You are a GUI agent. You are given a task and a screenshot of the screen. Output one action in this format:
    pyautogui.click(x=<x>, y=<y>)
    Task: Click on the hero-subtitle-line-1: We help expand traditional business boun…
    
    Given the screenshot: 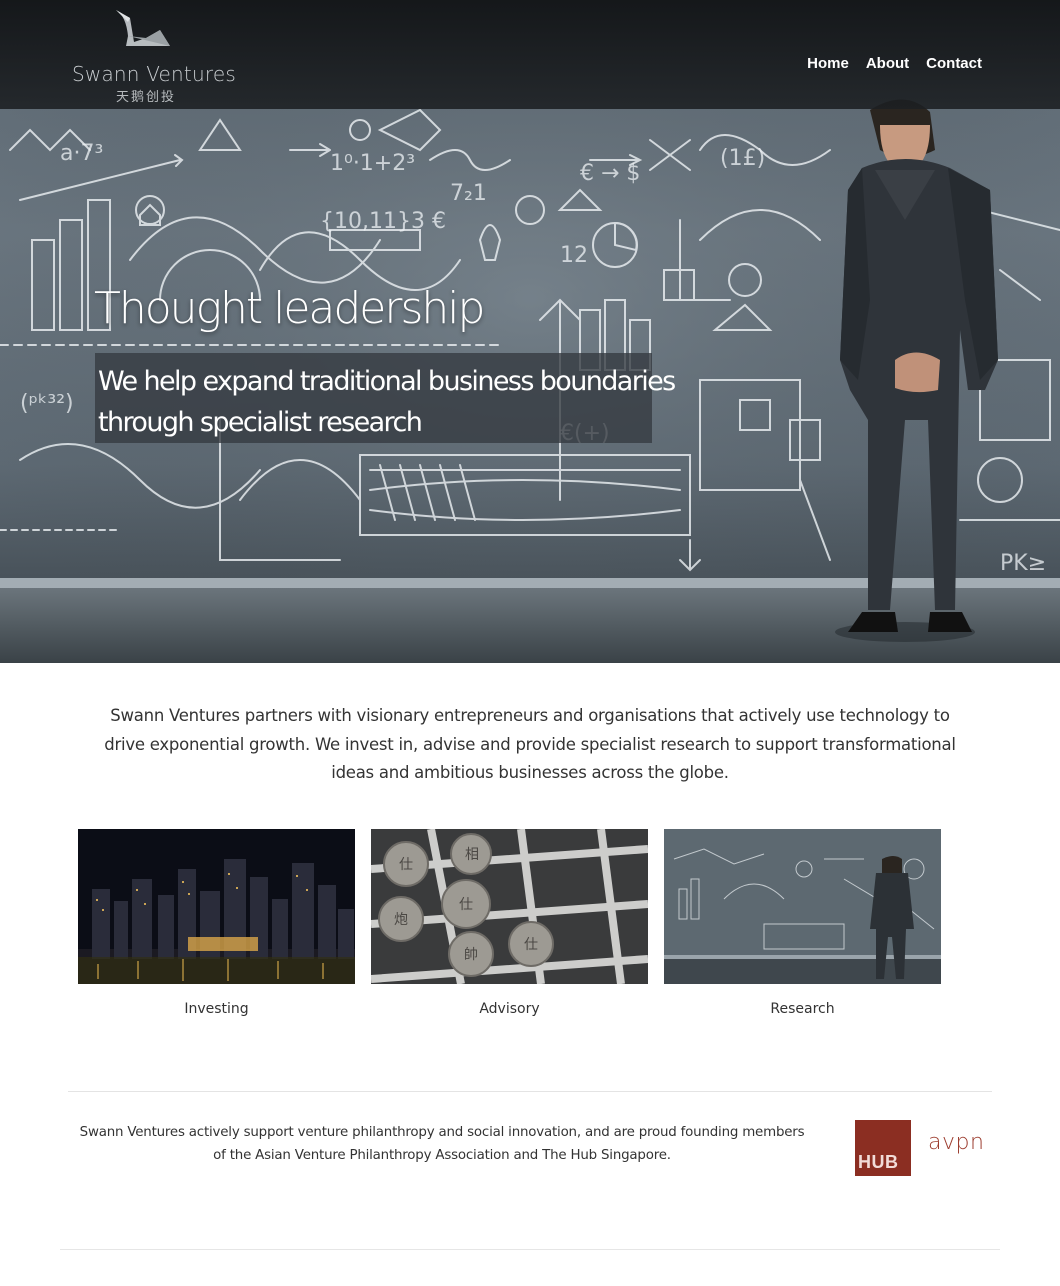 What is the action you would take?
    pyautogui.click(x=387, y=381)
    